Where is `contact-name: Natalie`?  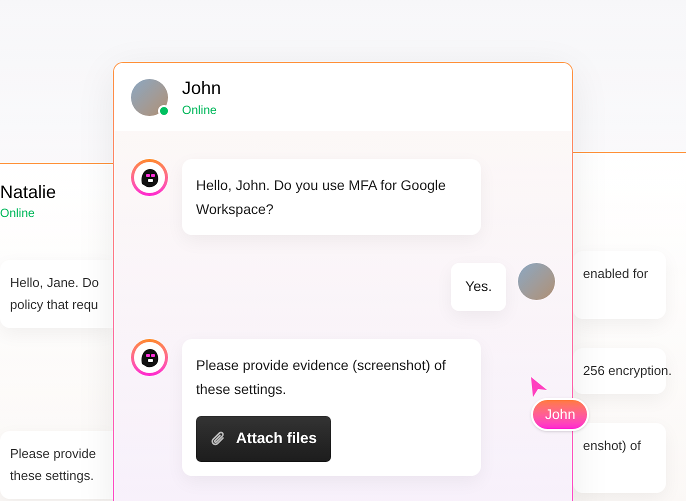
contact-name: Natalie is located at coordinates (28, 192).